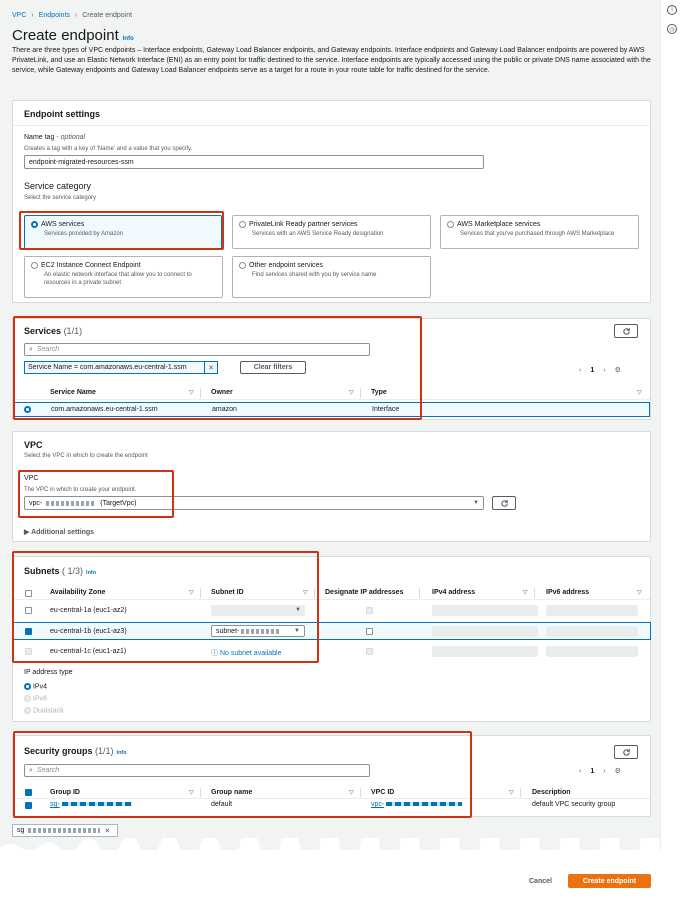  I want to click on breadcrumb: VPC › Endpoints › Create endpoint, so click(72, 15).